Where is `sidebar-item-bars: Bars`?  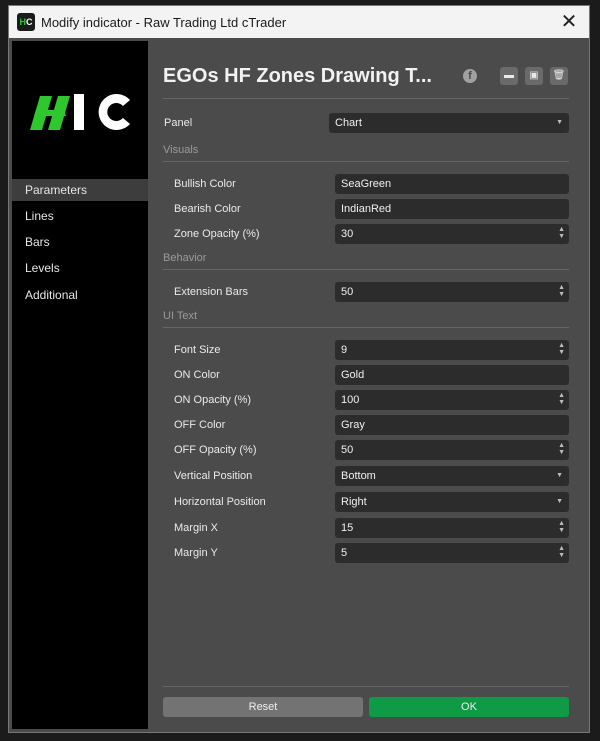
sidebar-item-bars: Bars is located at coordinates (80, 242).